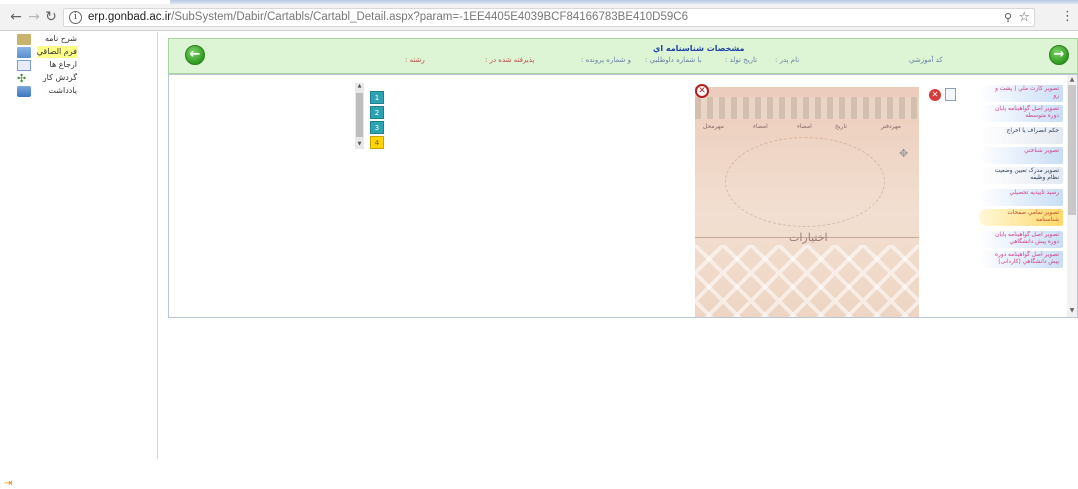  I want to click on reload-icon: ↻, so click(51, 17).